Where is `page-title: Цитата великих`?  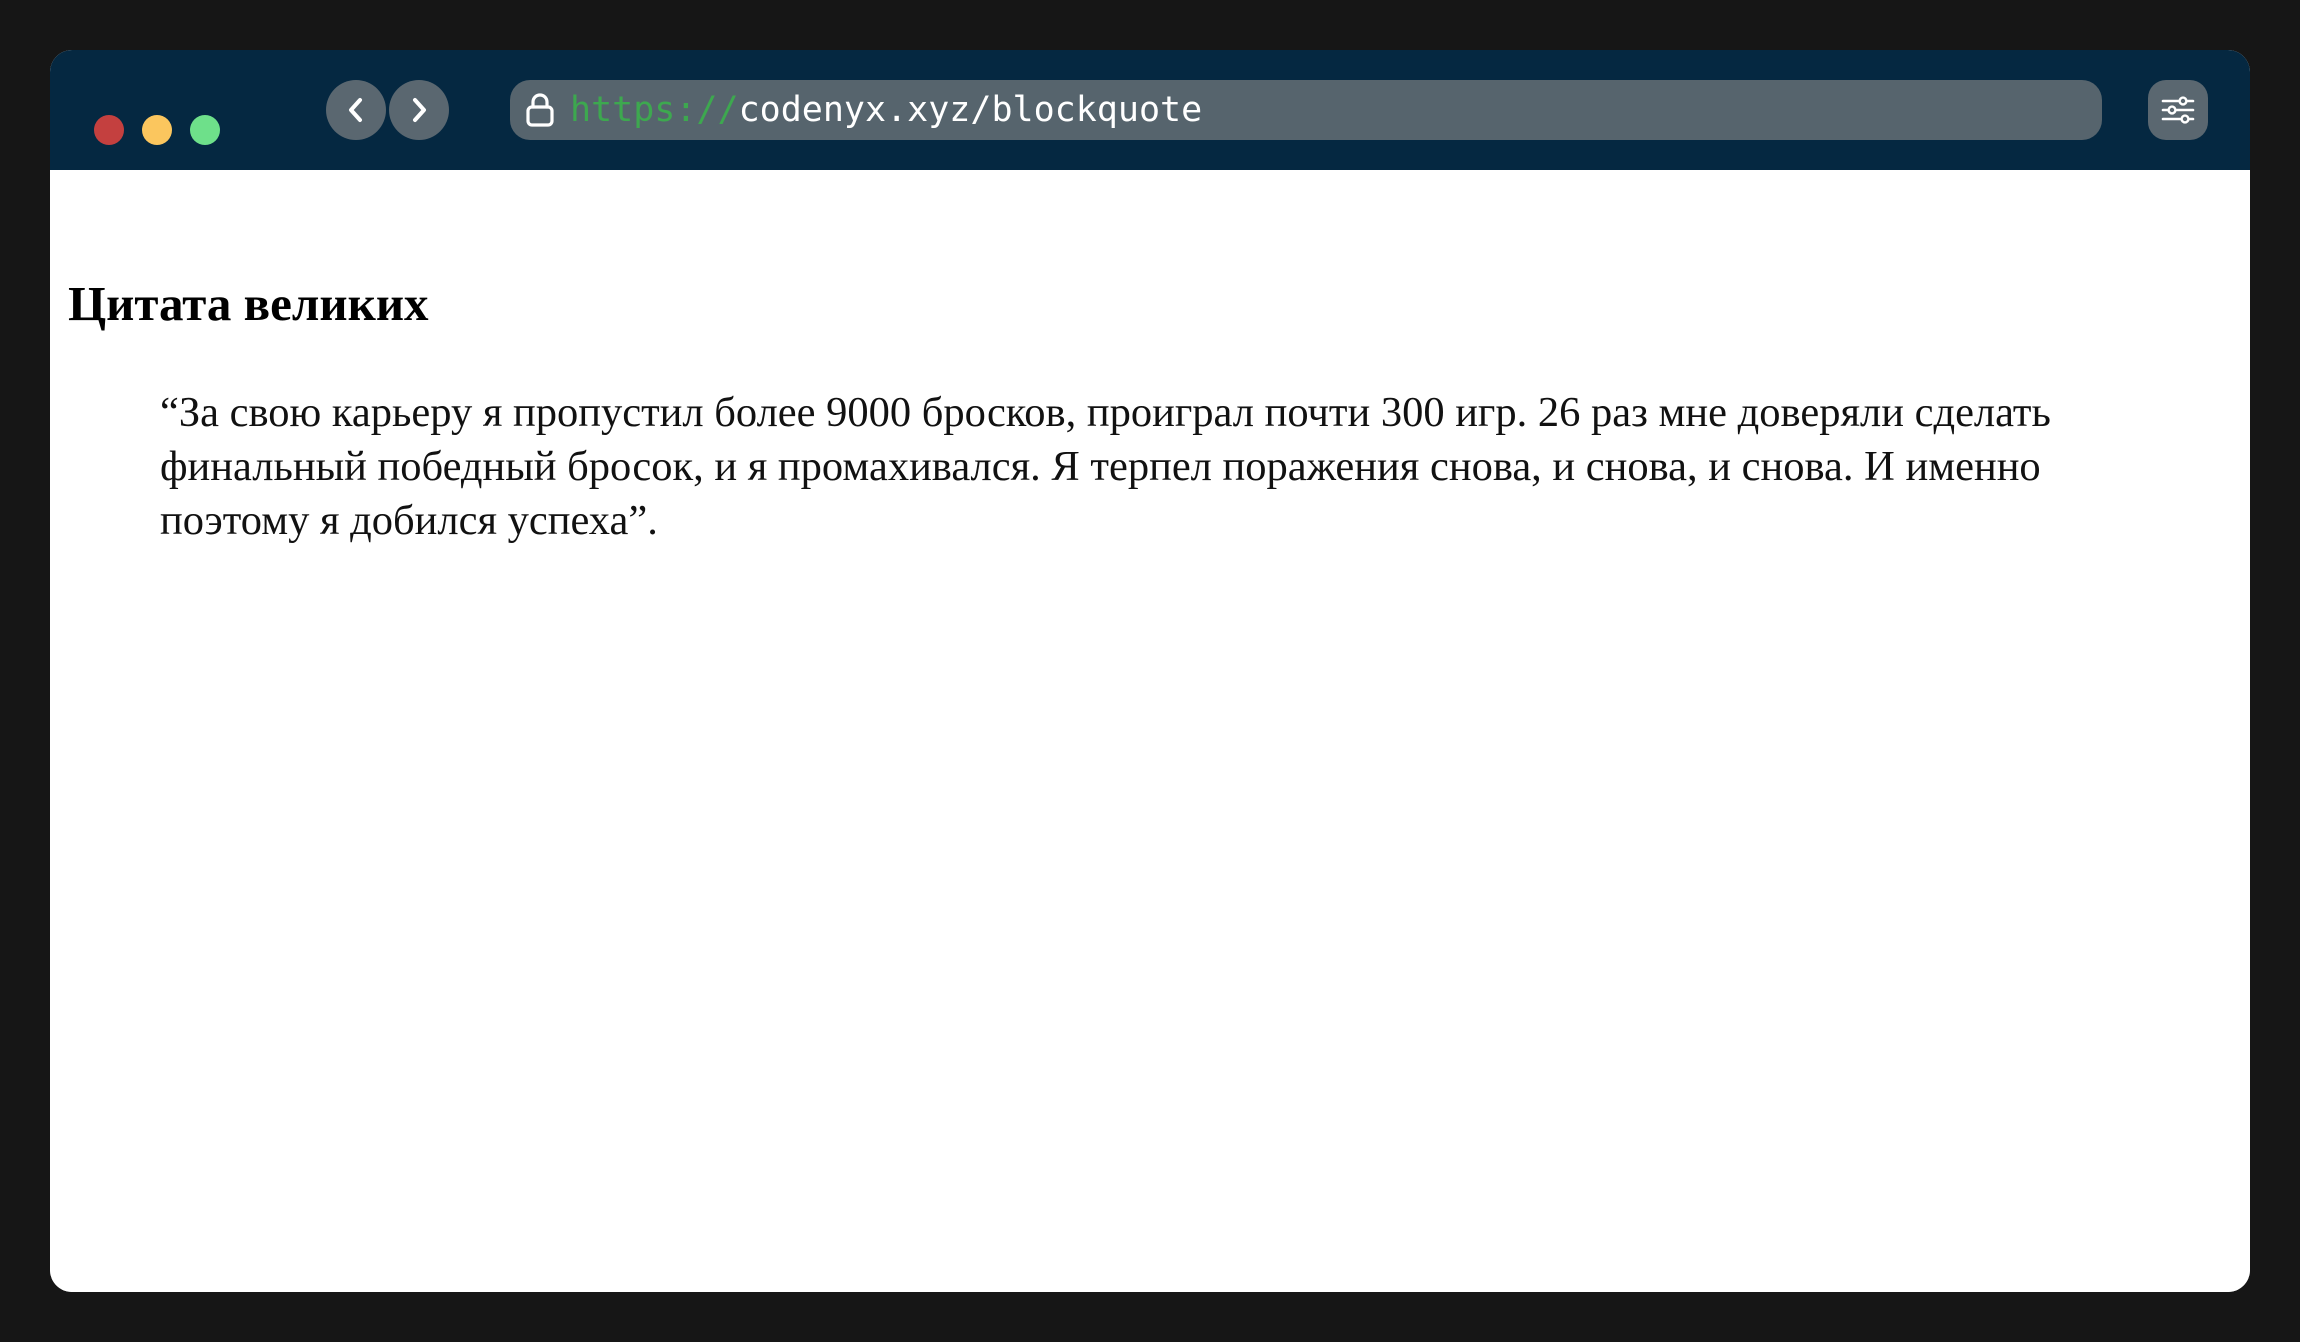
page-title: Цитата великих is located at coordinates (248, 303).